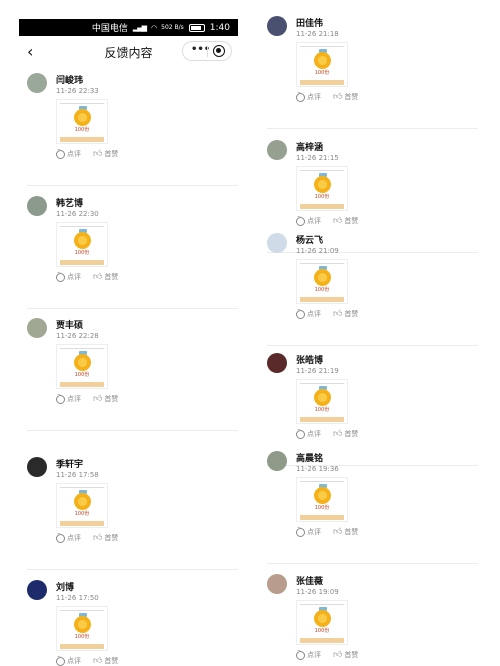  I want to click on thumbnail-button-bar, so click(322, 206).